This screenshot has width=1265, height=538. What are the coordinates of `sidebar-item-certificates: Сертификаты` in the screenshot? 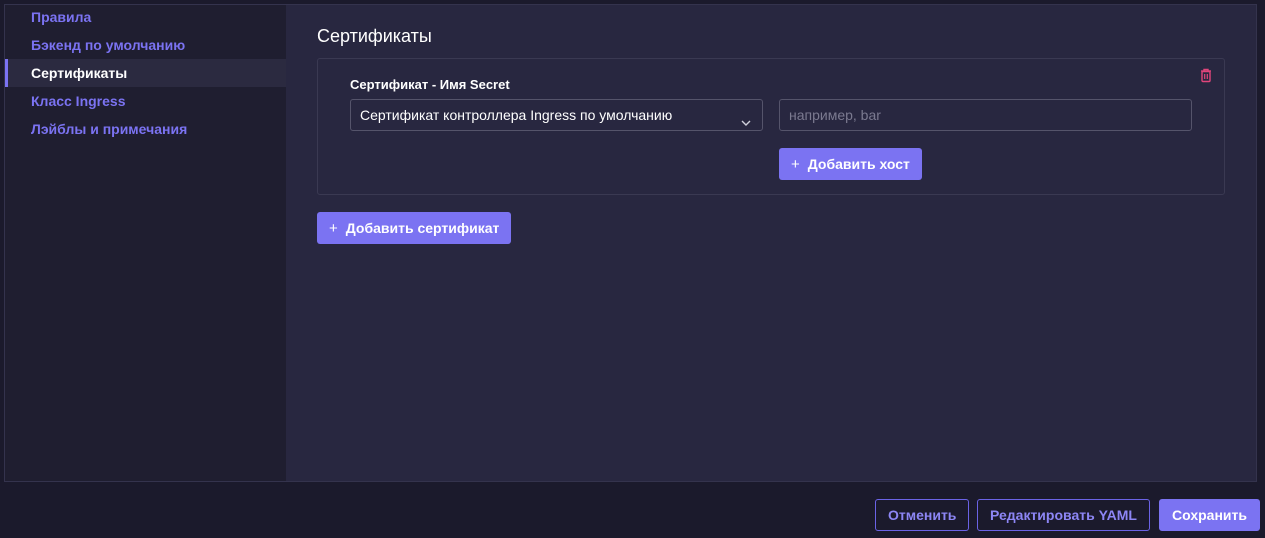 It's located at (145, 73).